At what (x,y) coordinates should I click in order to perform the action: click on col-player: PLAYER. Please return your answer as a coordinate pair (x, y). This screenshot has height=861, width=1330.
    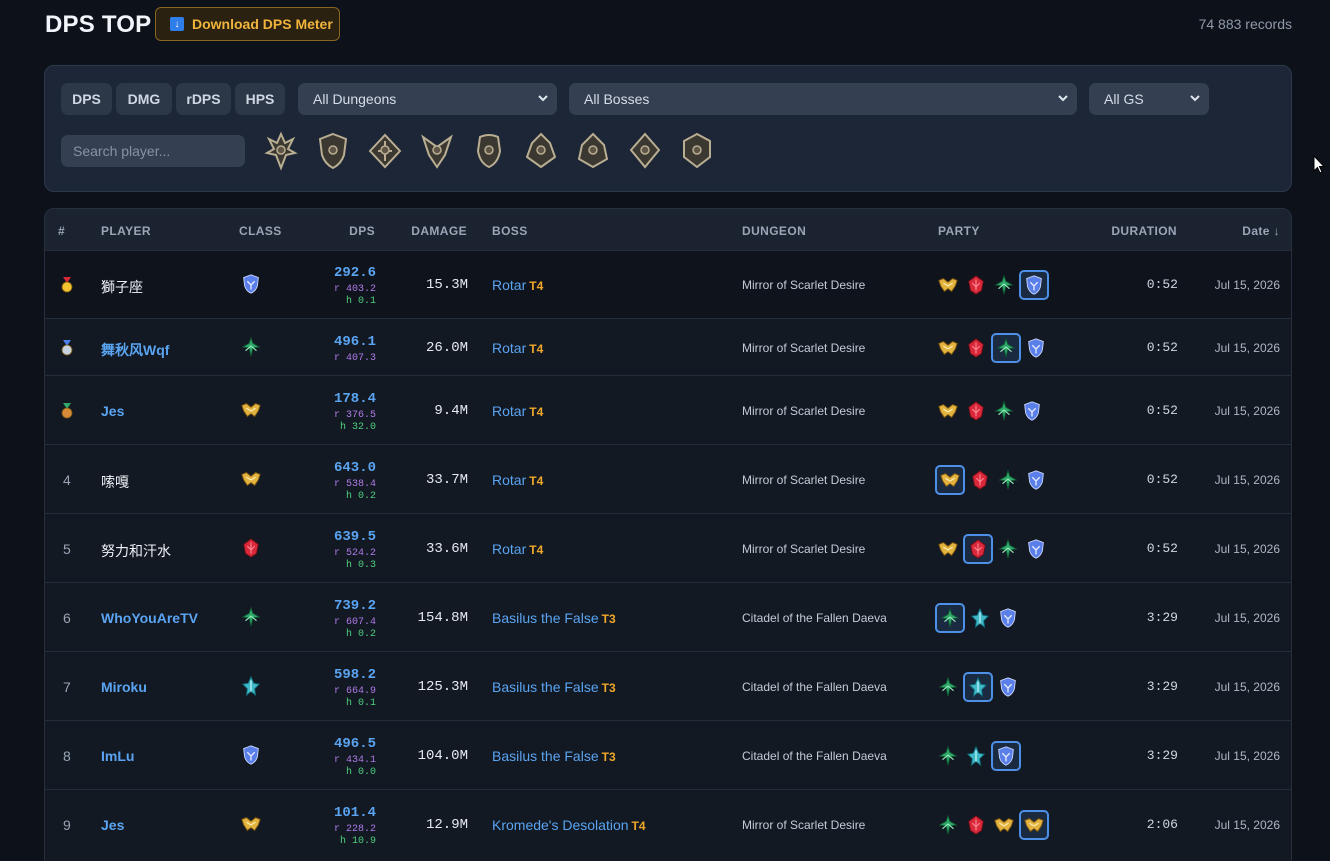
    Looking at the image, I should click on (126, 231).